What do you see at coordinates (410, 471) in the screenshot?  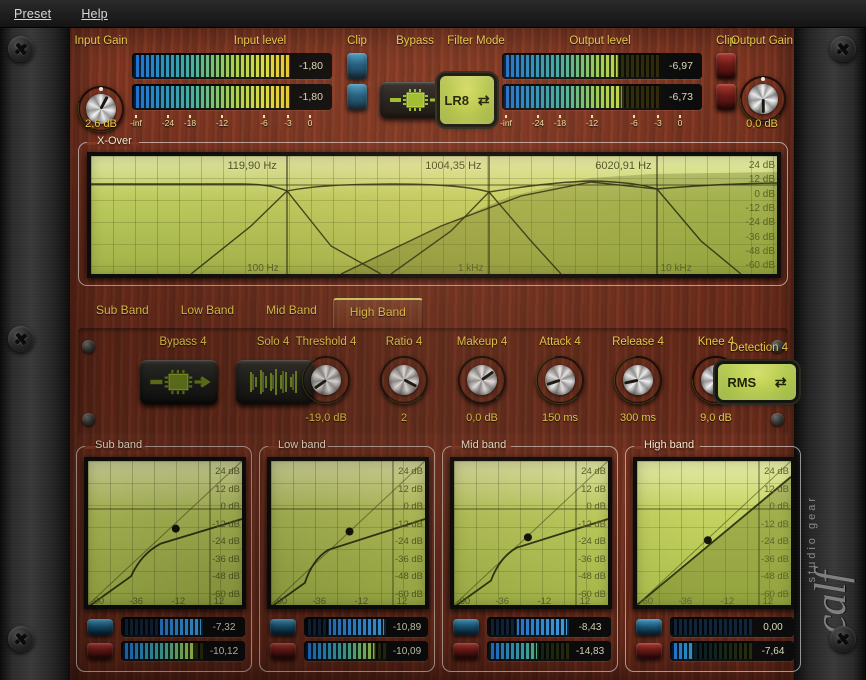 I see `band-1-db-tick-0: 24 dB` at bounding box center [410, 471].